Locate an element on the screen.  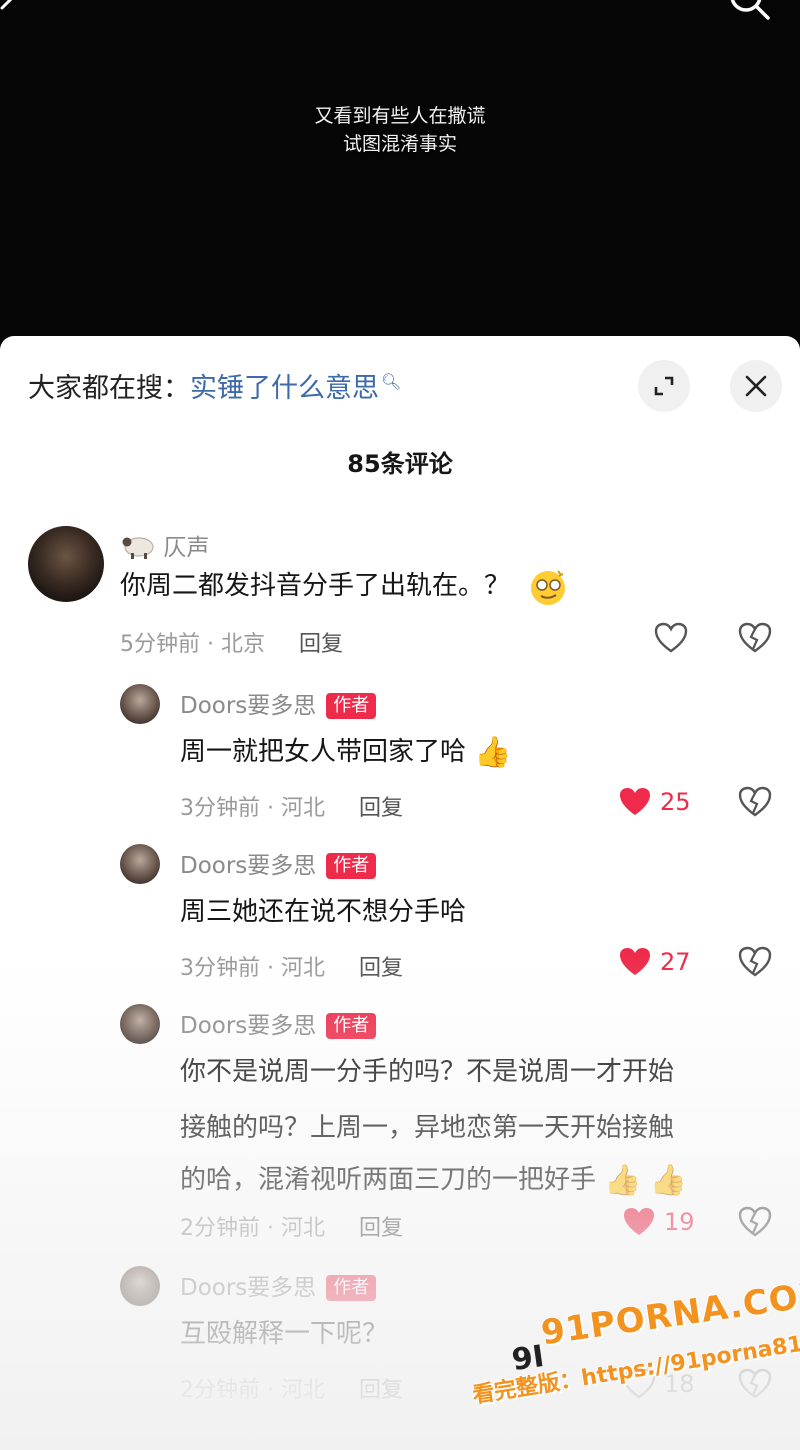
dizzy-face-emoji-icon is located at coordinates (548, 587).